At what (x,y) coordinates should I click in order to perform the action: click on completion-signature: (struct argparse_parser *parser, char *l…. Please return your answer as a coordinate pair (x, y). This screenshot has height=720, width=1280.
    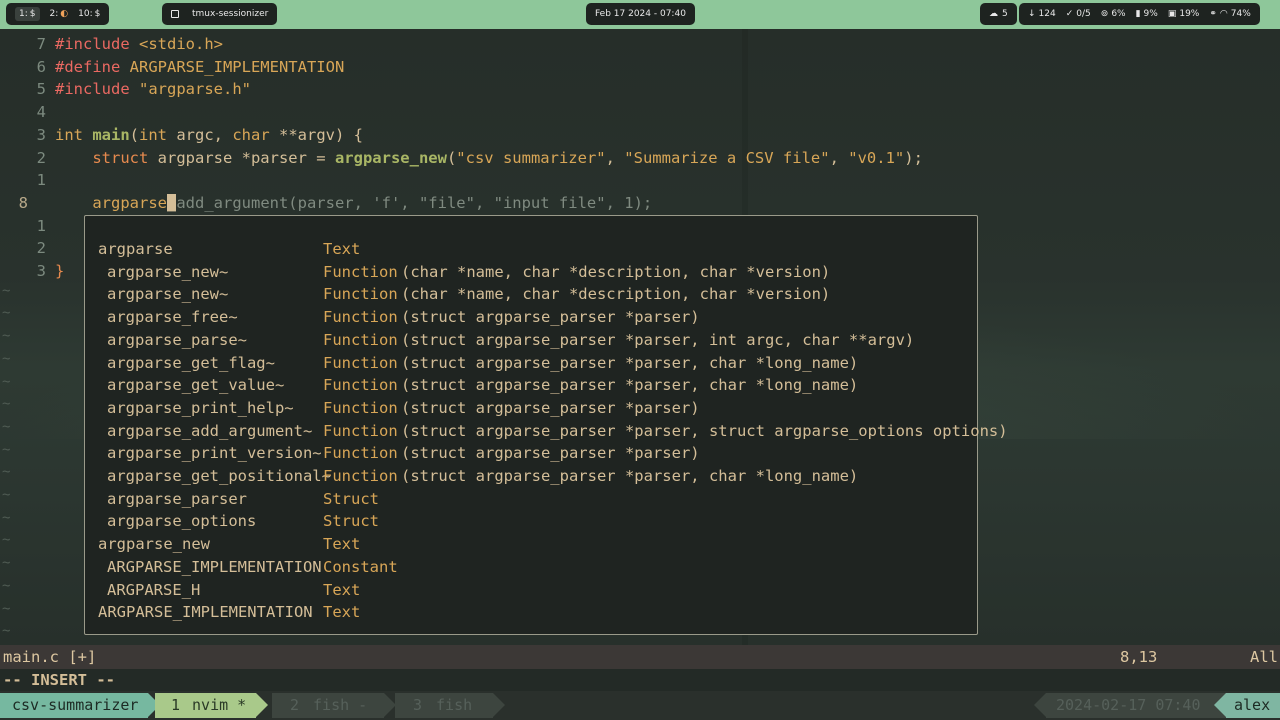
    Looking at the image, I should click on (630, 476).